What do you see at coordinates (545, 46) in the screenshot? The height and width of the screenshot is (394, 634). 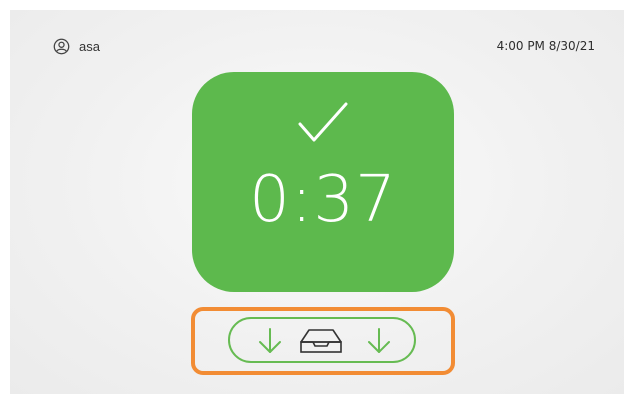 I see `datetime: 4:00 PM 8/30/21` at bounding box center [545, 46].